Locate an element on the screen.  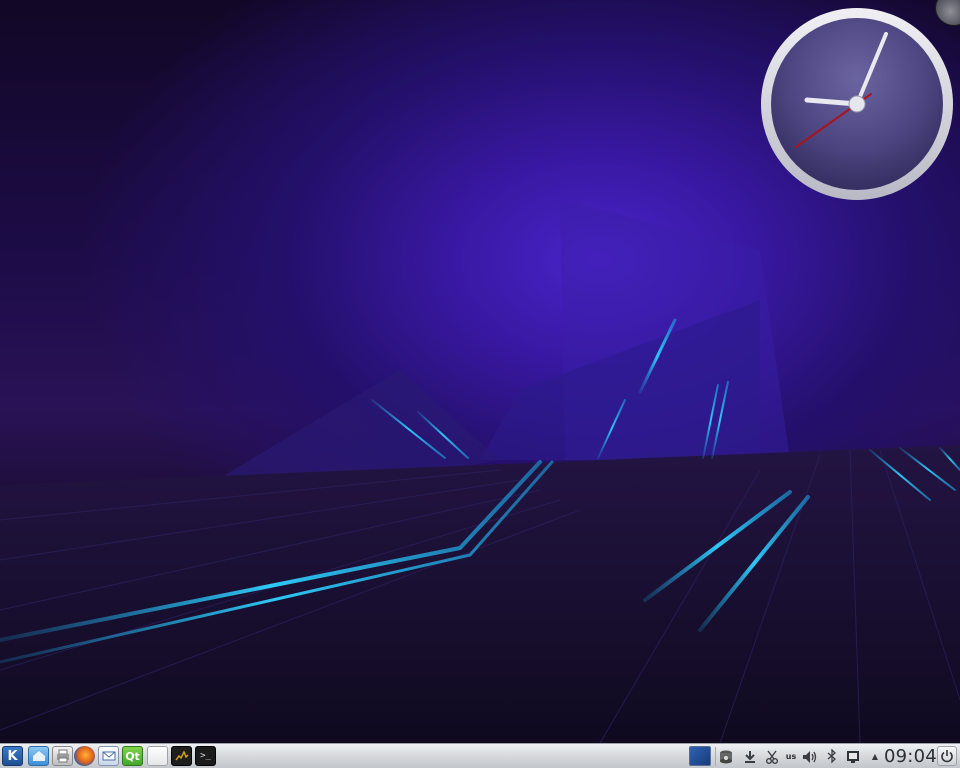
download-tray-button is located at coordinates (750, 756).